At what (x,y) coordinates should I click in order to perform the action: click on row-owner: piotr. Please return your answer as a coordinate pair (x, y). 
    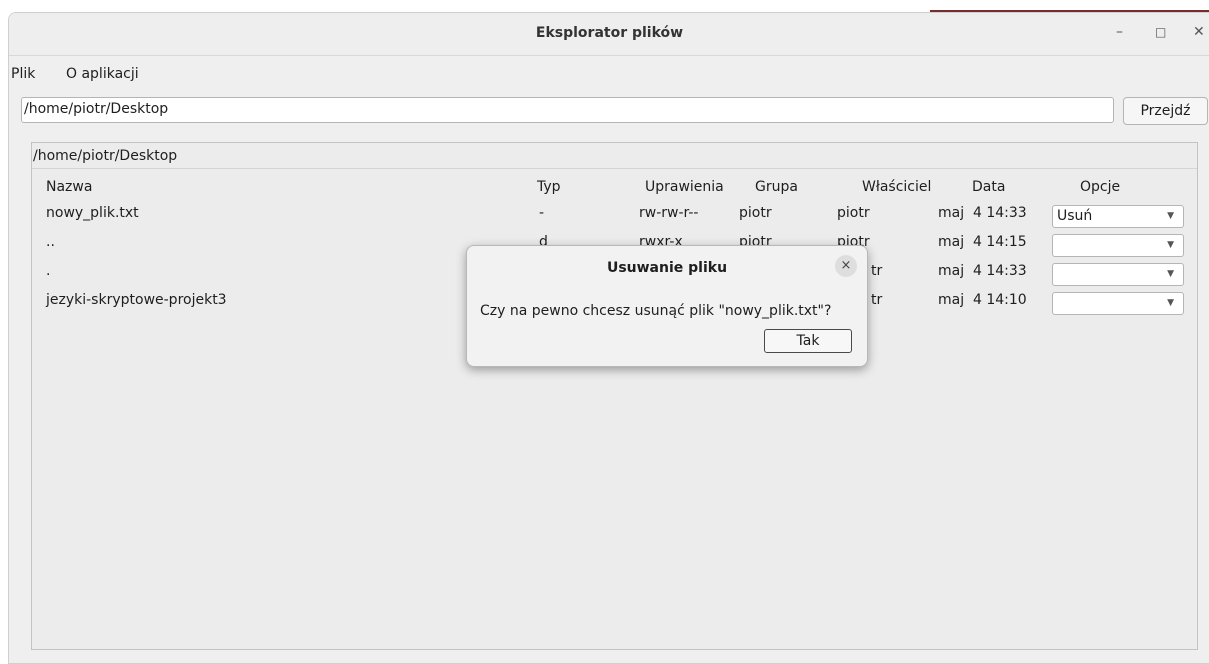
    Looking at the image, I should click on (853, 213).